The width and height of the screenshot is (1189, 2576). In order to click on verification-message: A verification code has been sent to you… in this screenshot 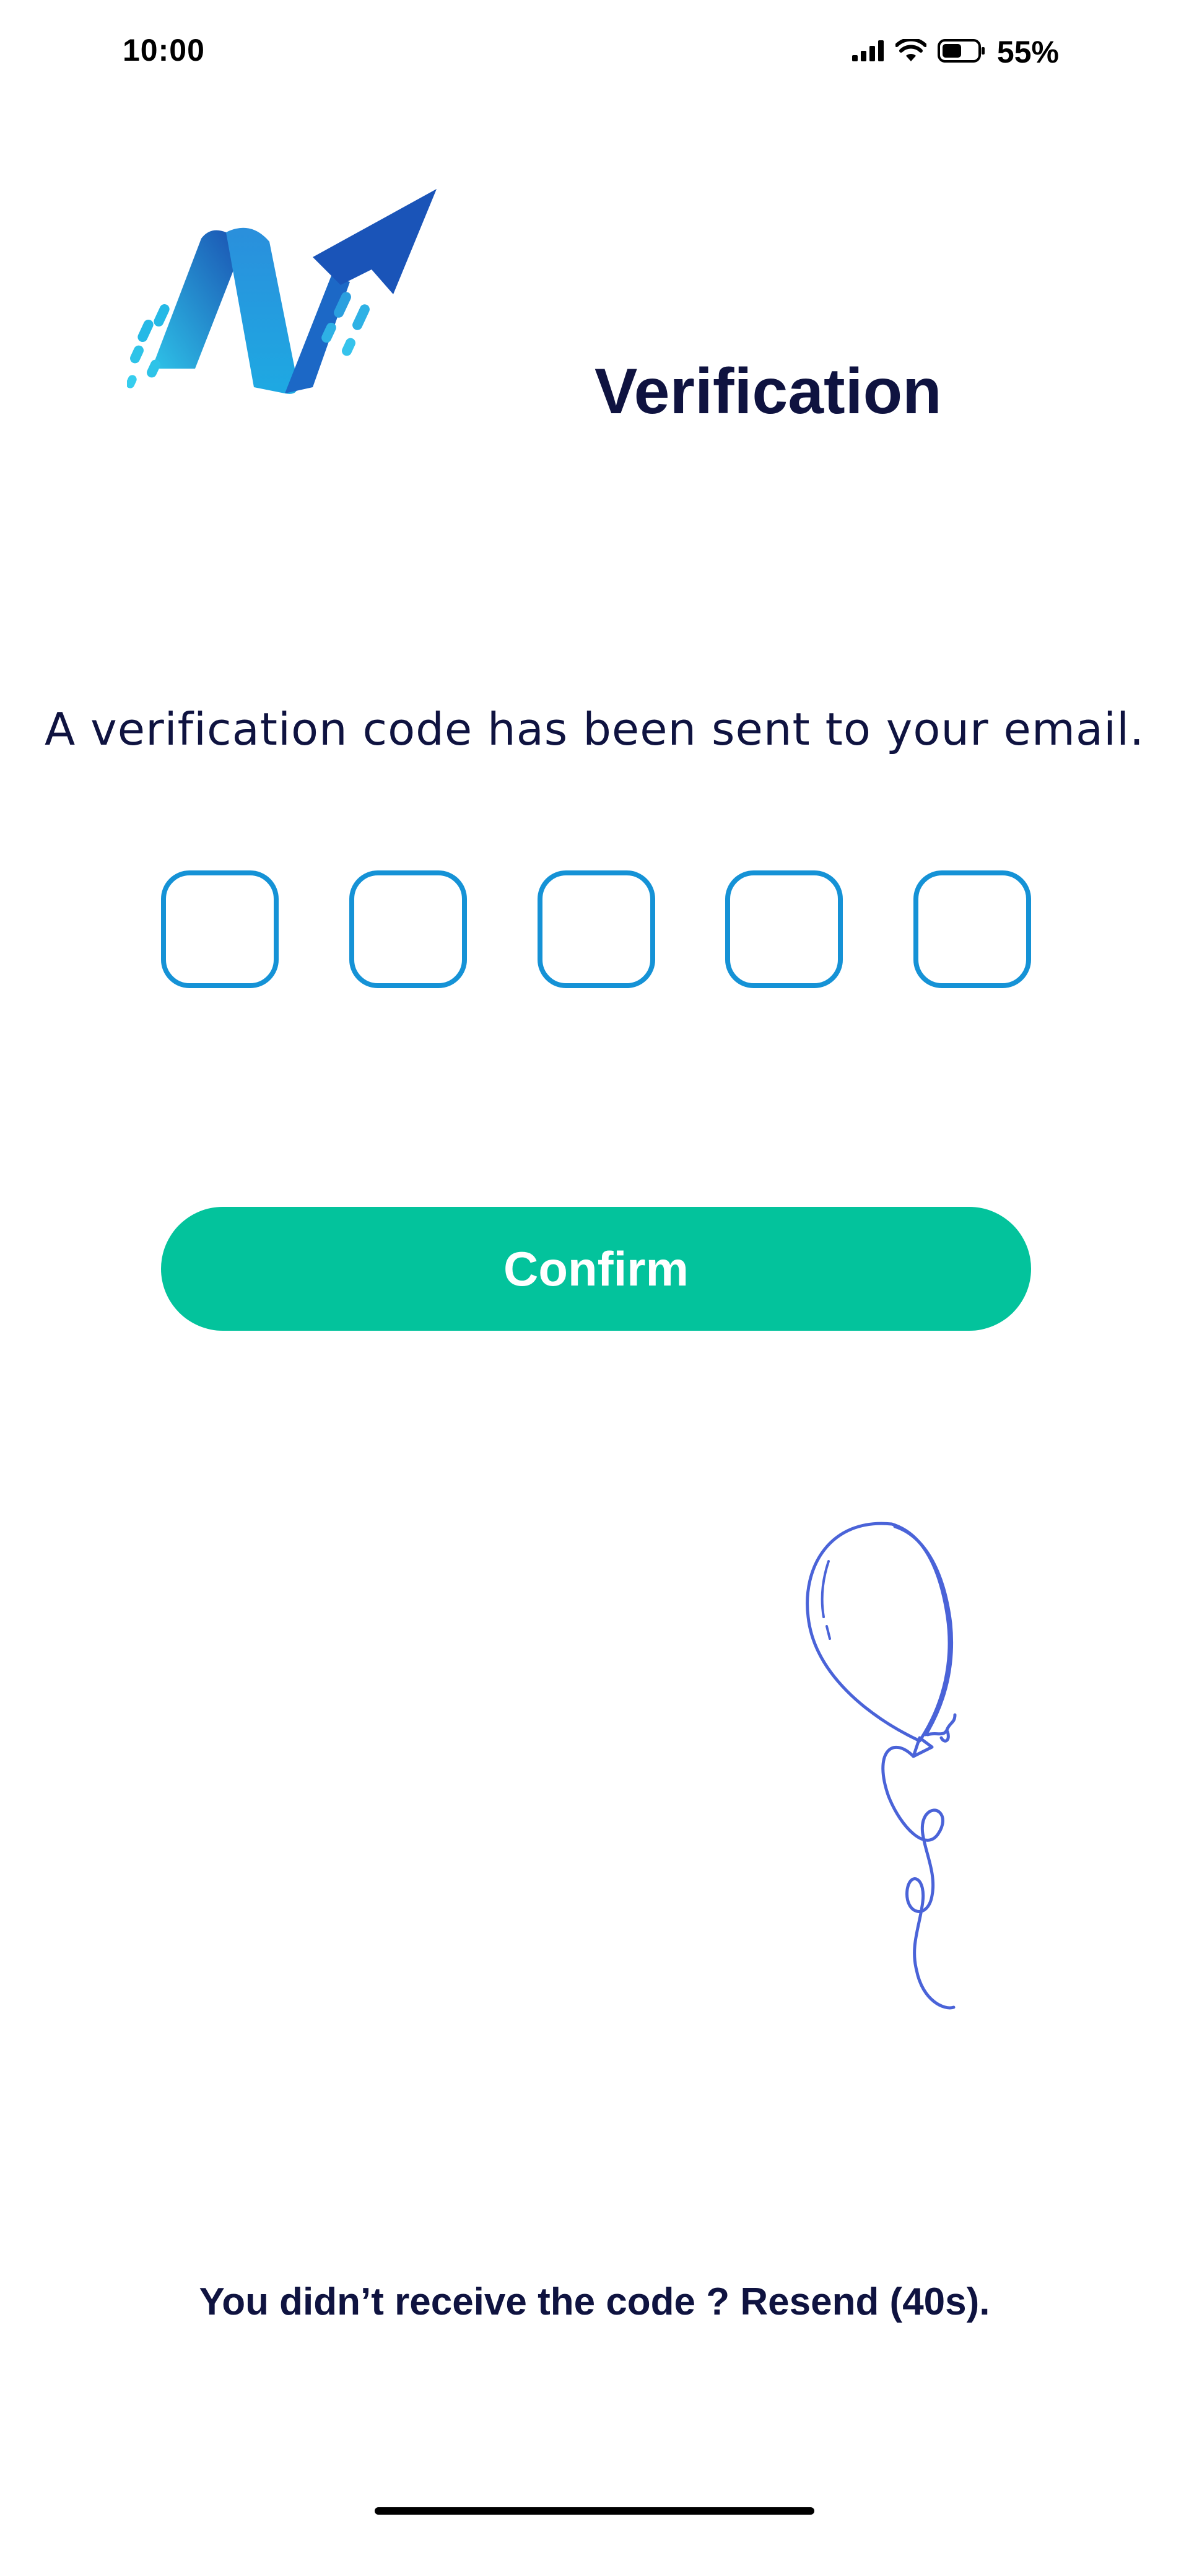, I will do `click(594, 729)`.